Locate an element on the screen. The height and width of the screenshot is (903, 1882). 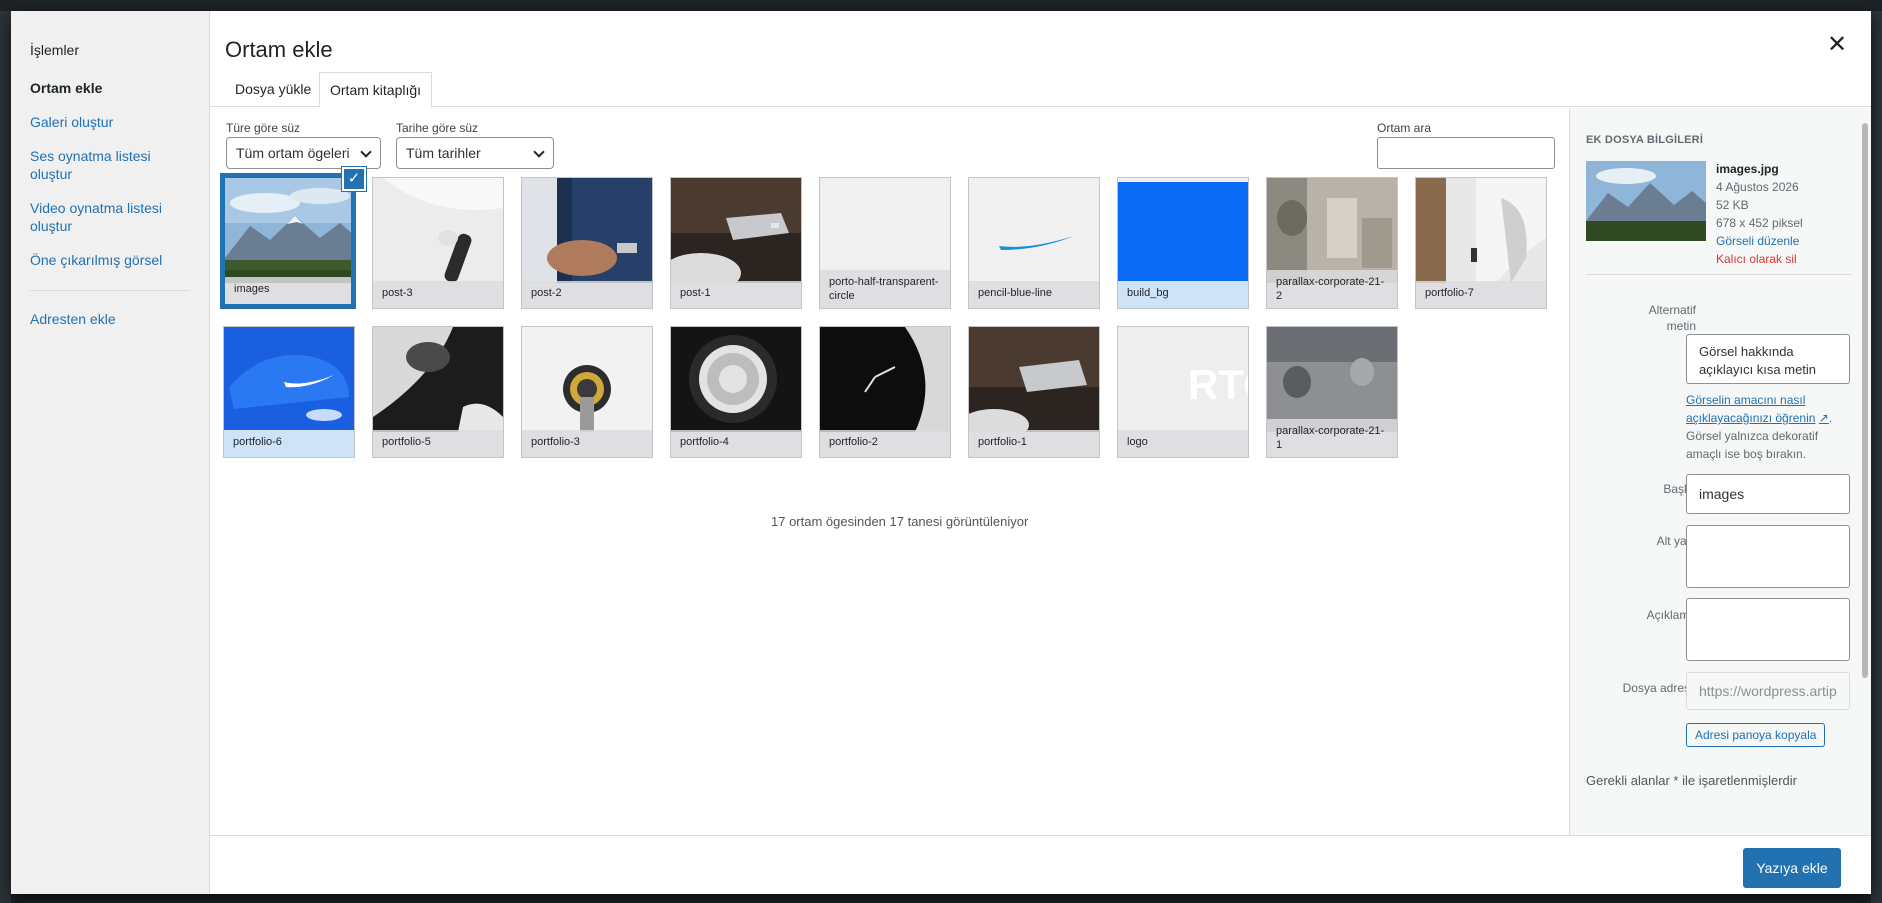
type-filter-select: Tüm ortam ögeleri is located at coordinates (303, 153).